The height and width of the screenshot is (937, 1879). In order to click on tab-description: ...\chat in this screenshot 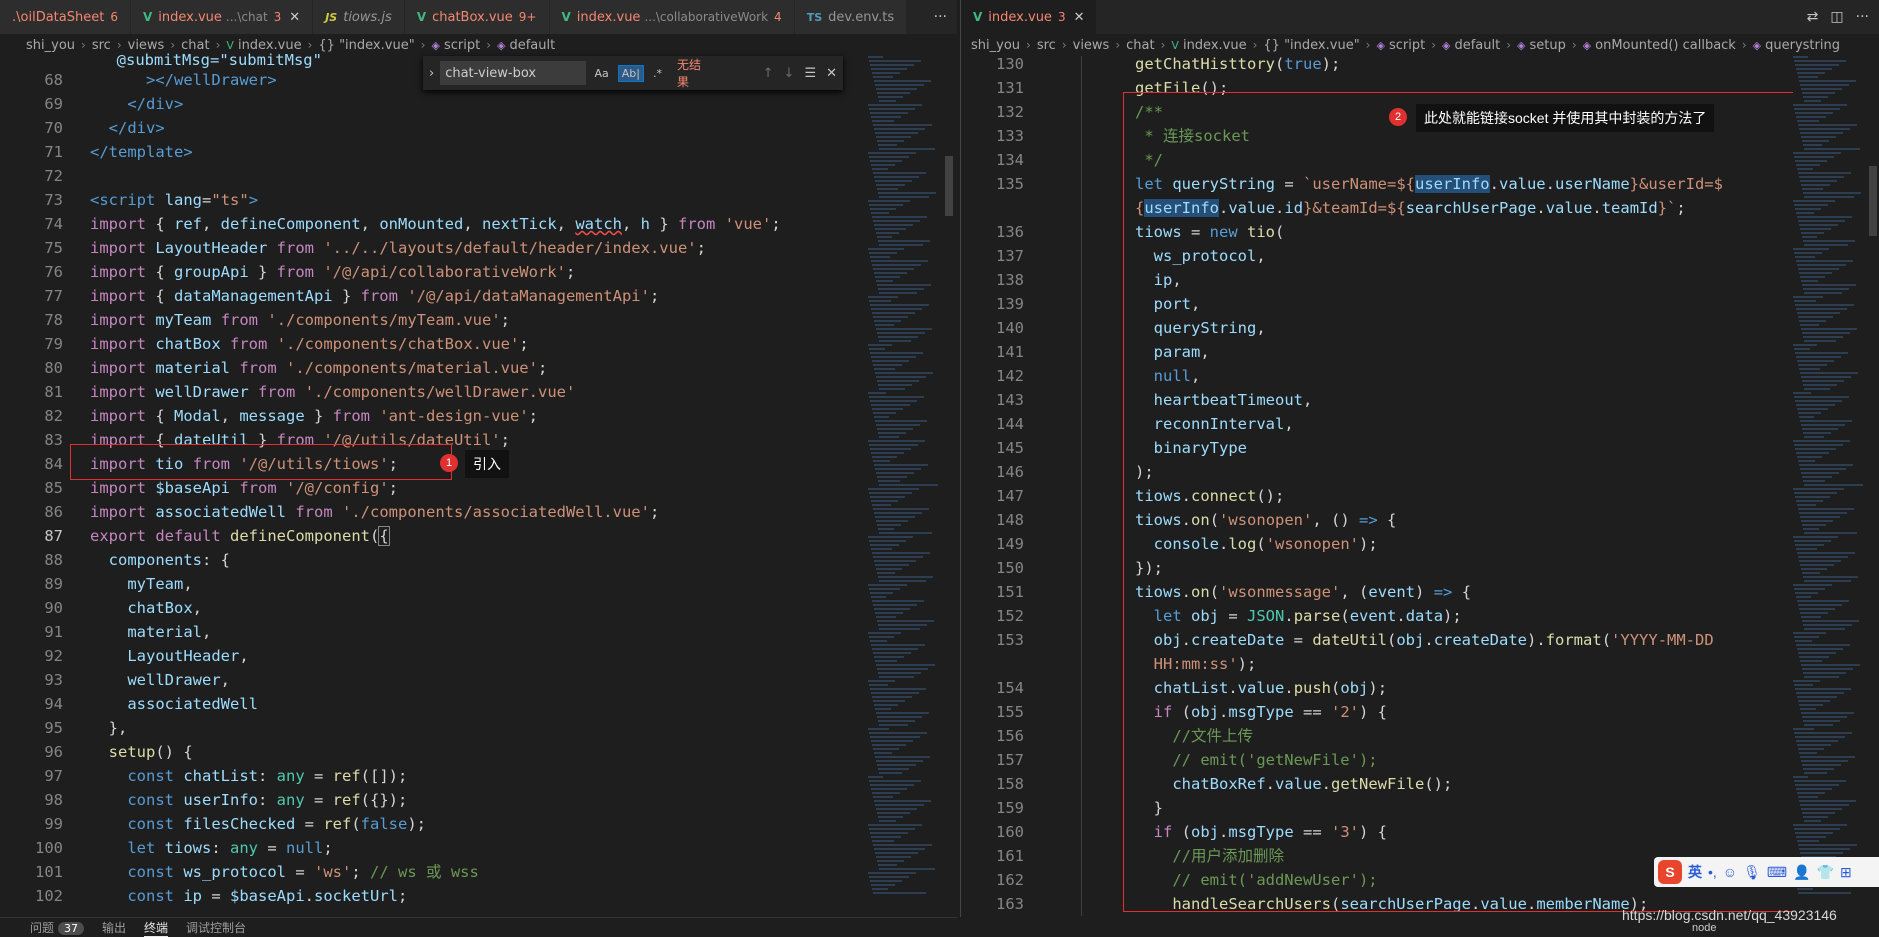, I will do `click(246, 17)`.